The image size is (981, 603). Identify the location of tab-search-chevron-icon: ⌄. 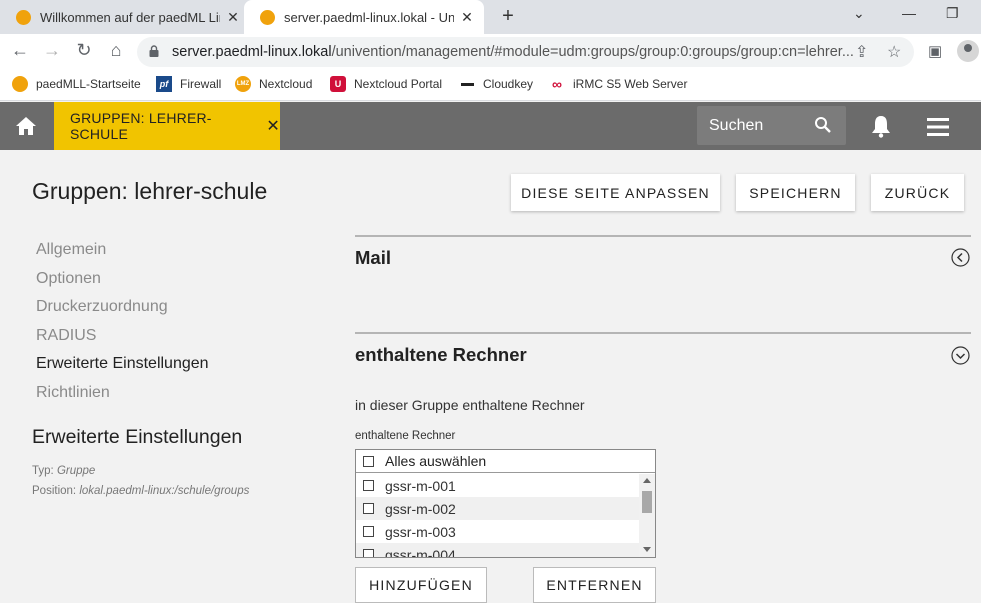
(859, 13).